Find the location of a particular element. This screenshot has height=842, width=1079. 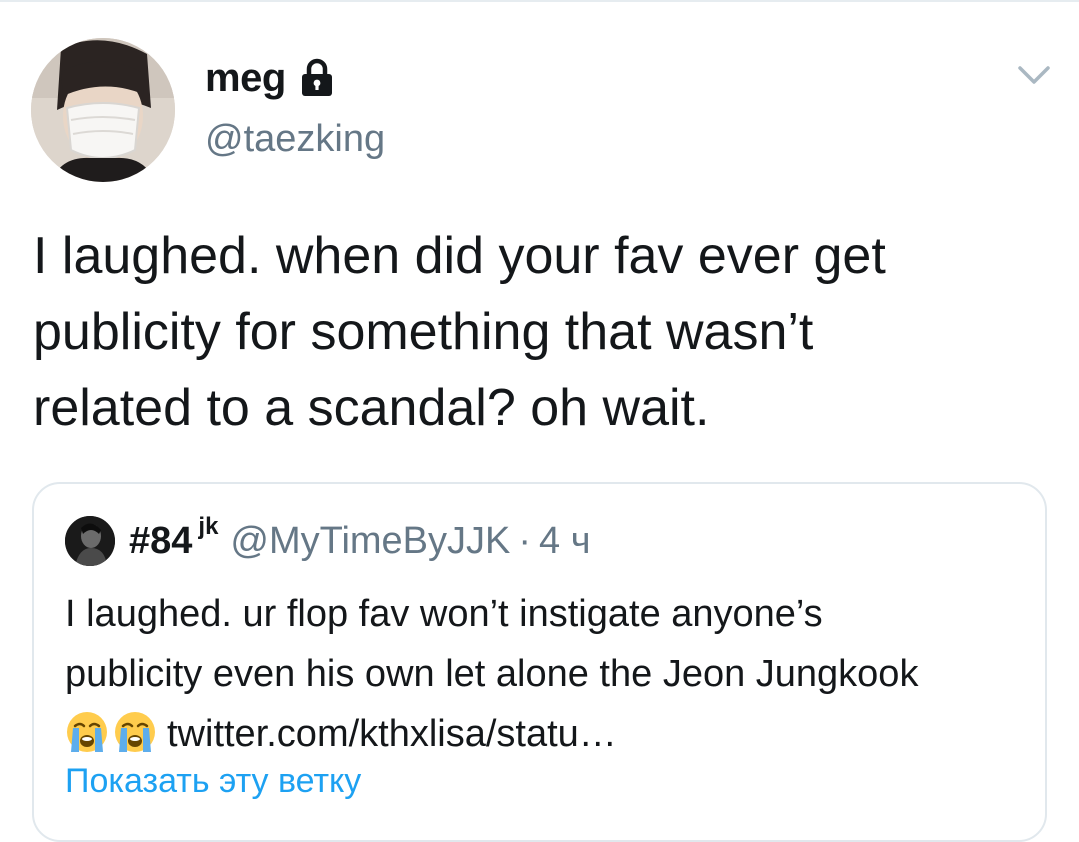

show-thread-link: Показать эту ветку is located at coordinates (213, 781).